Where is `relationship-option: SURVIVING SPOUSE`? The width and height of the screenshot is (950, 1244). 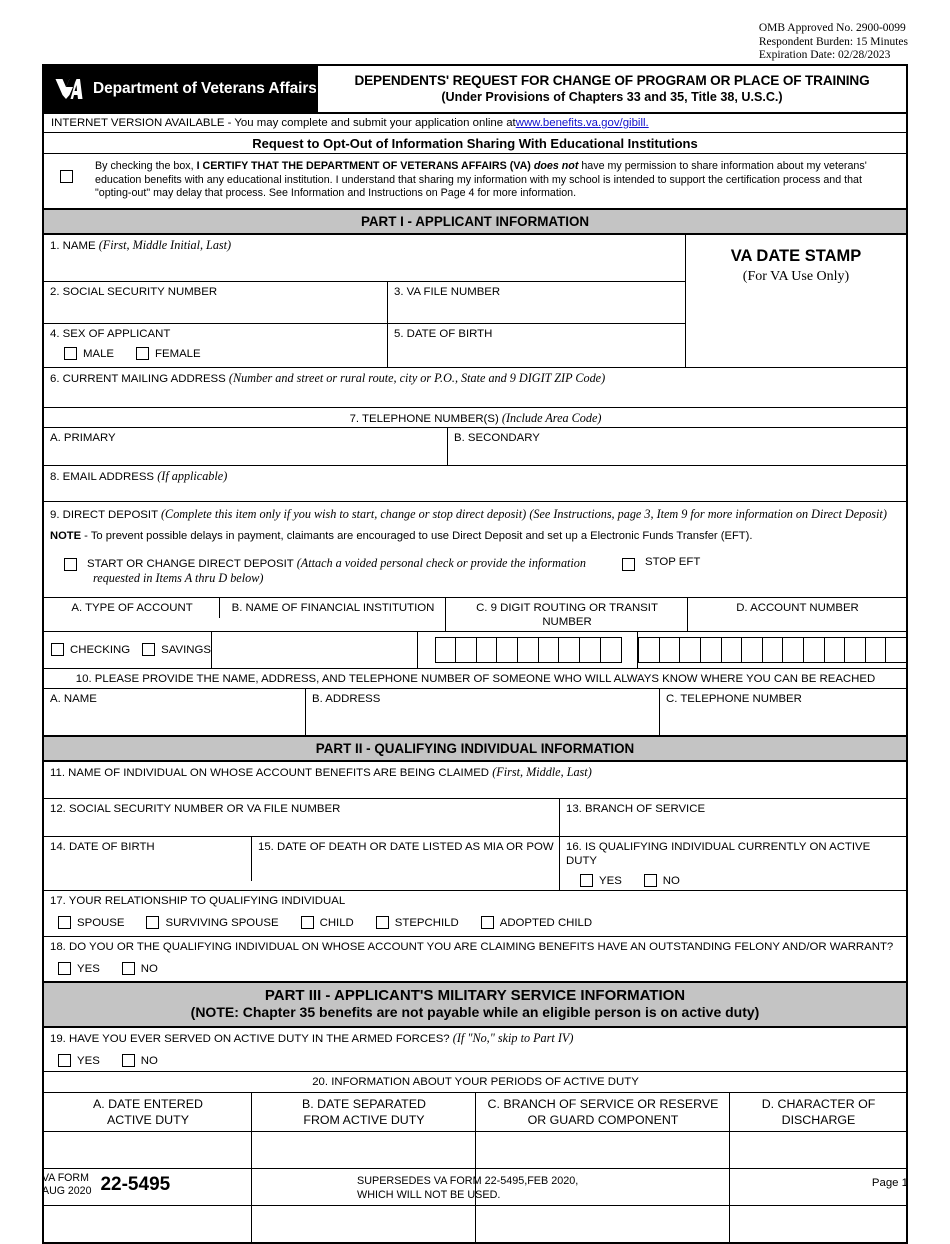
relationship-option: SURVIVING SPOUSE is located at coordinates (212, 923).